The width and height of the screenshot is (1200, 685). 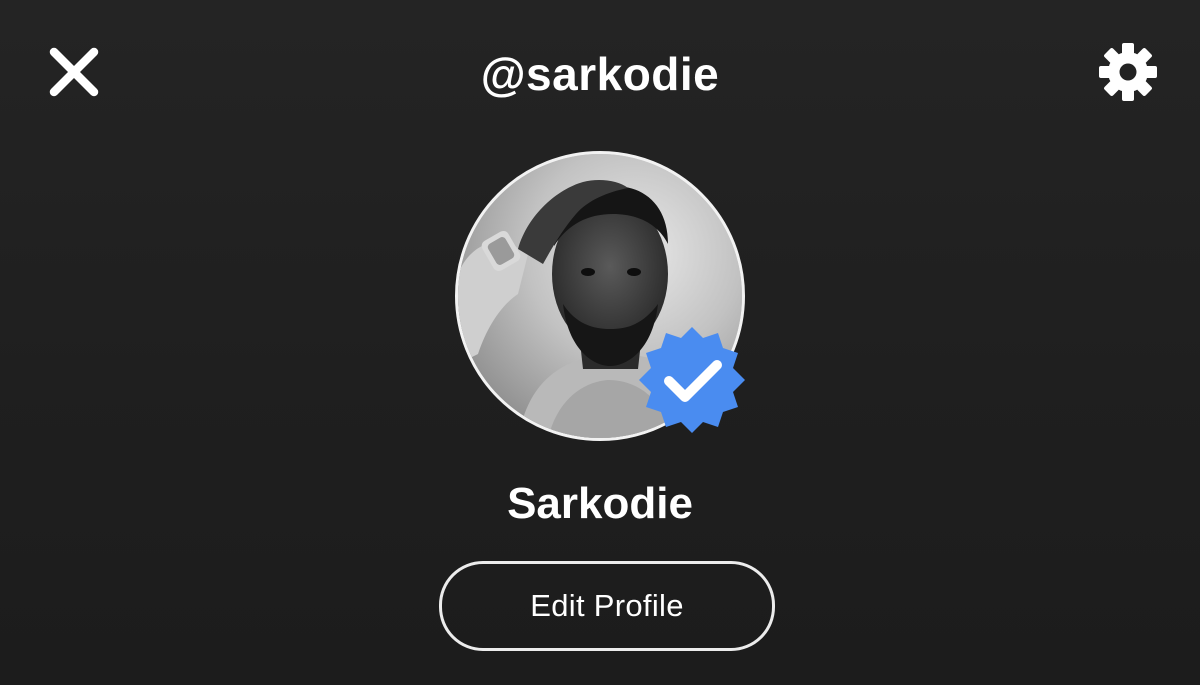 I want to click on edit-profile-button: Edit Profile, so click(x=607, y=606).